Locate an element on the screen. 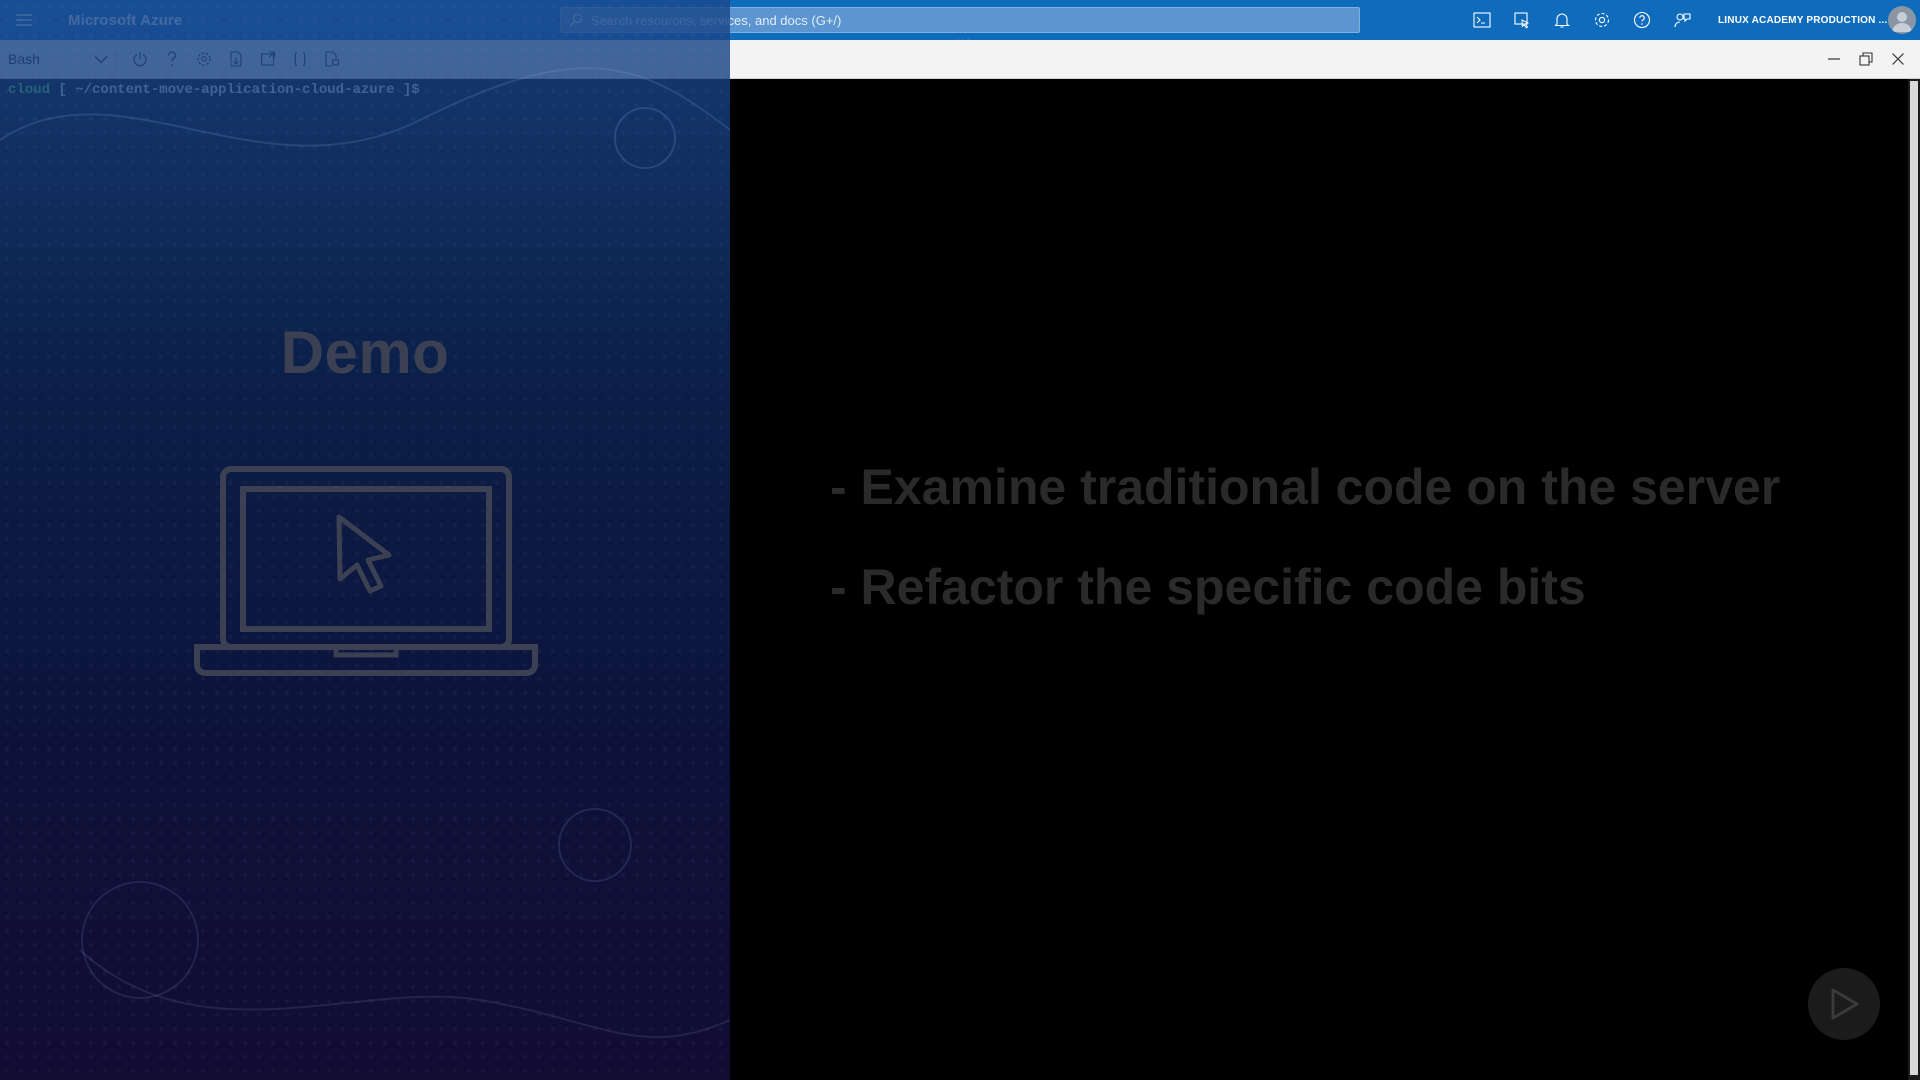 This screenshot has height=1080, width=1920. toolbar-divider is located at coordinates (116, 59).